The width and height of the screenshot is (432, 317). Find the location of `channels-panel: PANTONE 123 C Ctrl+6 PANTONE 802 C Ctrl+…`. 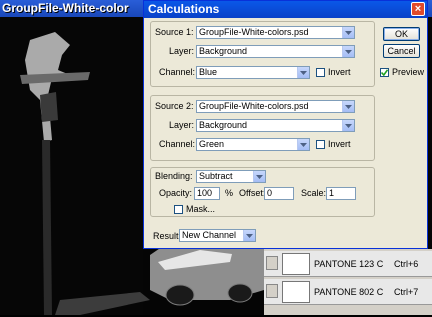

channels-panel: PANTONE 123 C Ctrl+6 PANTONE 802 C Ctrl+… is located at coordinates (348, 282).